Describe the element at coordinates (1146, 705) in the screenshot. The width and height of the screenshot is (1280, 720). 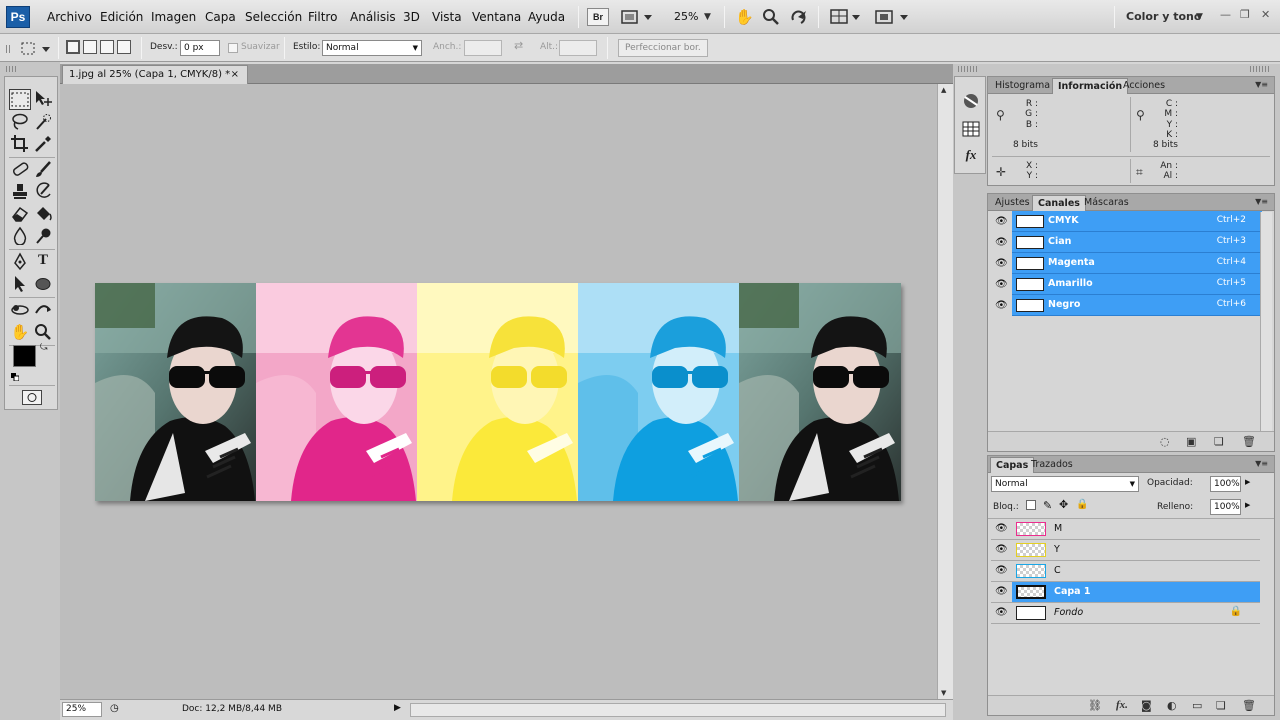
I see `add-mask-icon: ◙` at that location.